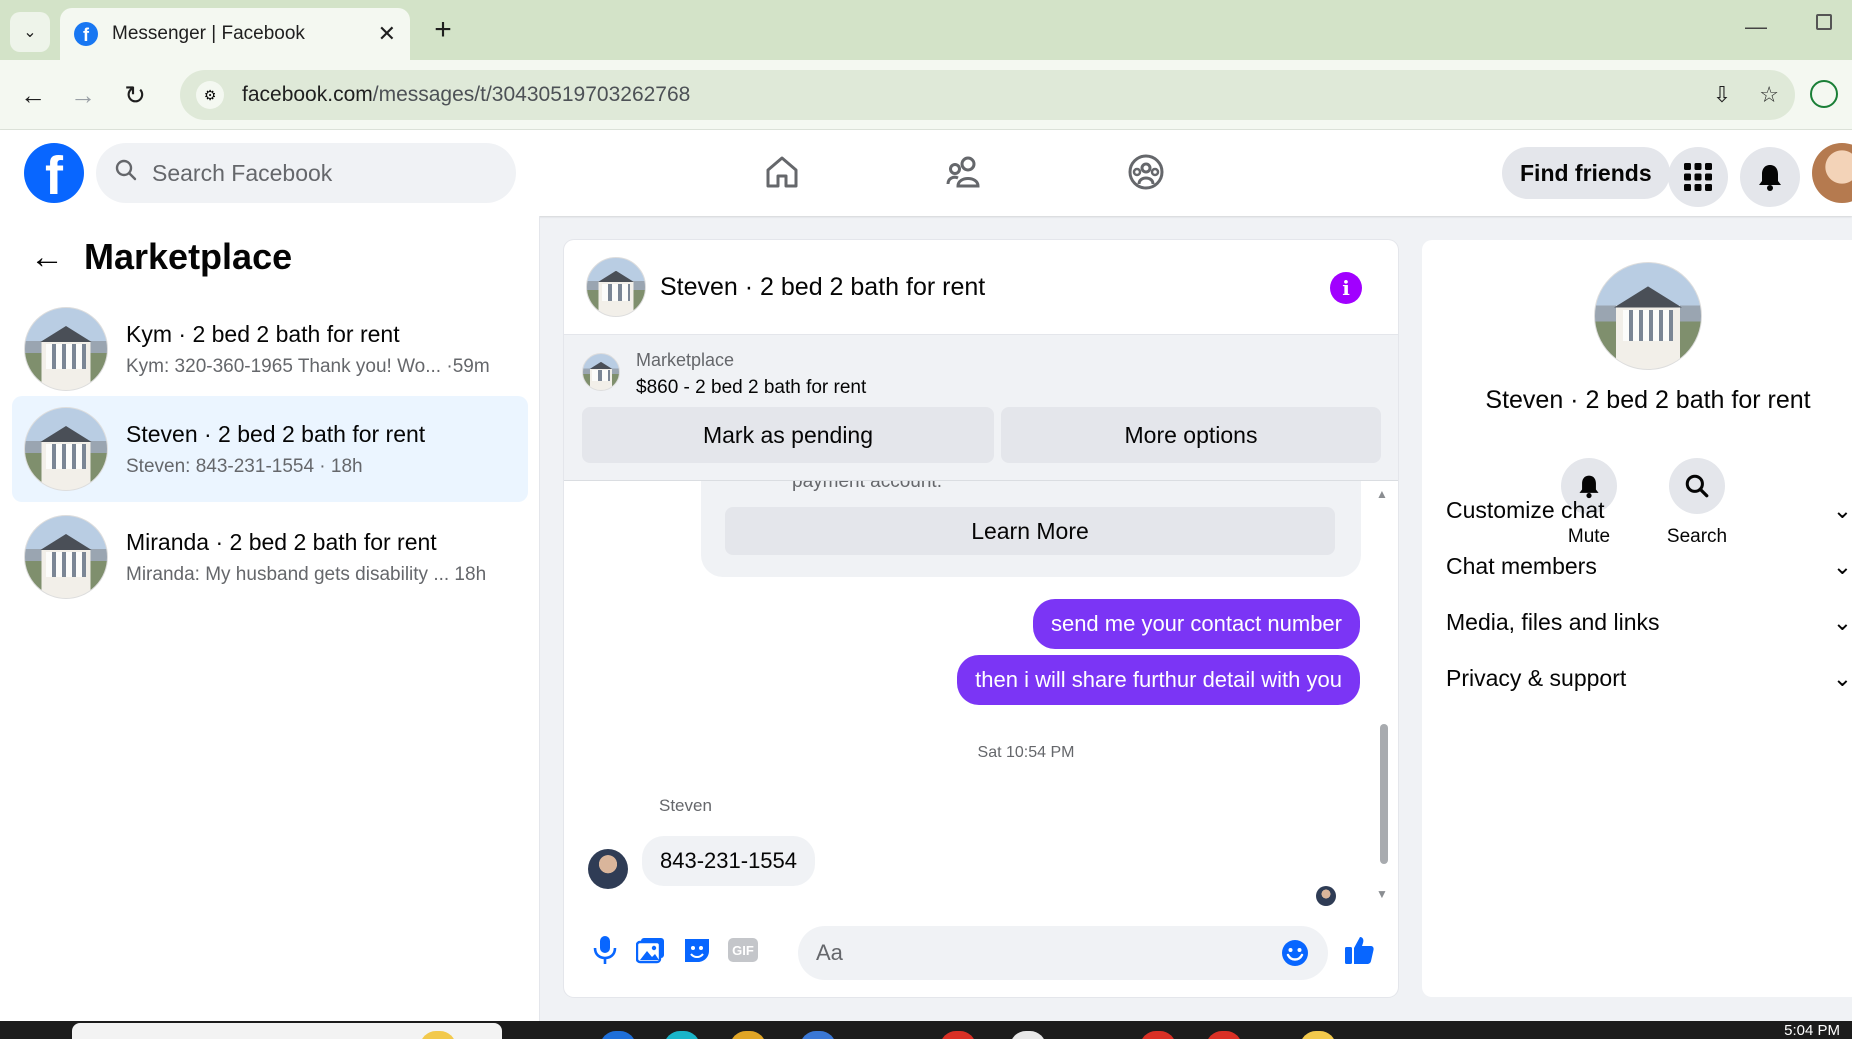 The width and height of the screenshot is (1852, 1039). What do you see at coordinates (608, 869) in the screenshot?
I see `sender-avatar` at bounding box center [608, 869].